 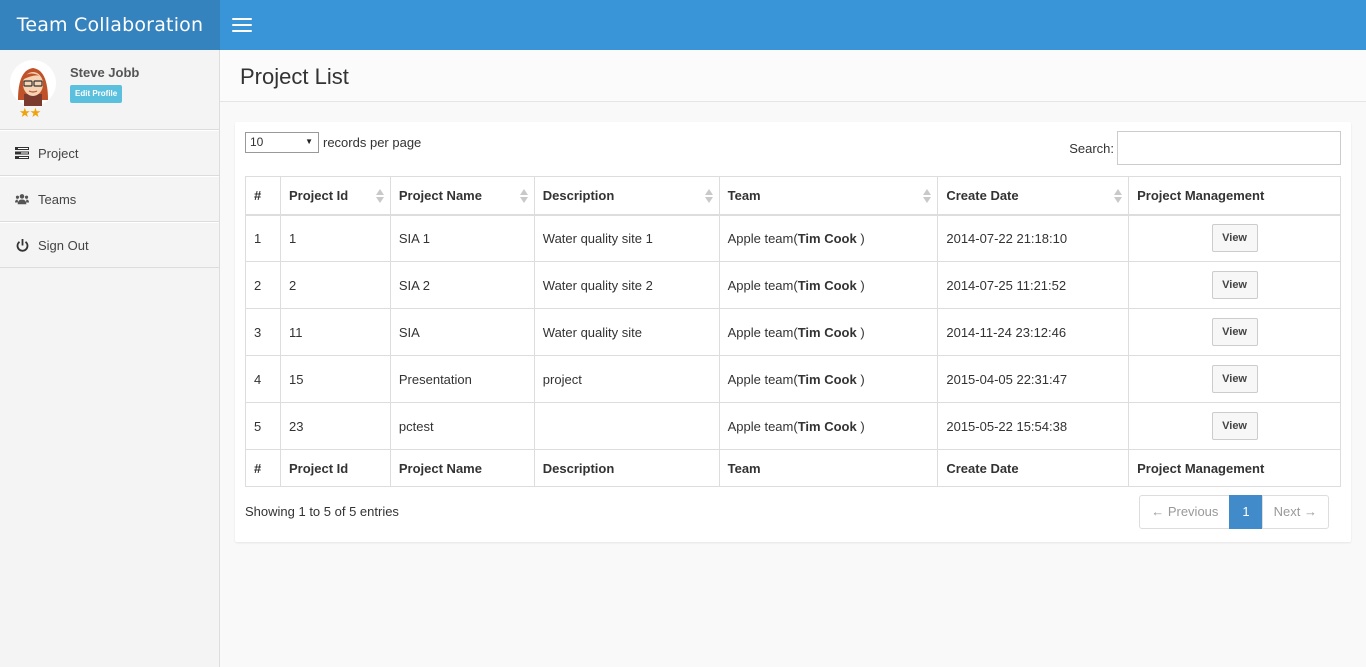 I want to click on table-info: Showing 1 to 5 of 5 entries, so click(x=322, y=511).